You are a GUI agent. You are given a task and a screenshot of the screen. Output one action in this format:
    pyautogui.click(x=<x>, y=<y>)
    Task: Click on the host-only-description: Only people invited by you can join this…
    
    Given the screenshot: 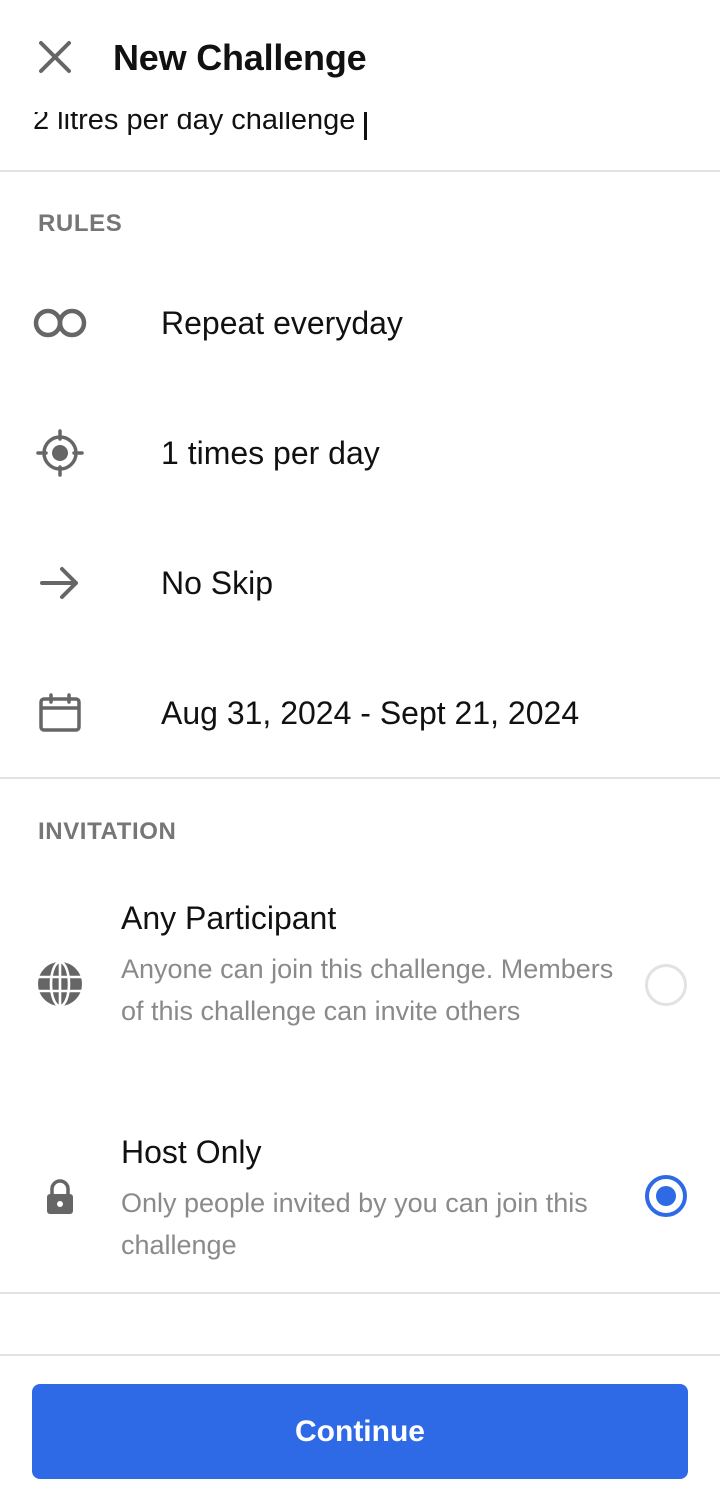 What is the action you would take?
    pyautogui.click(x=354, y=1224)
    